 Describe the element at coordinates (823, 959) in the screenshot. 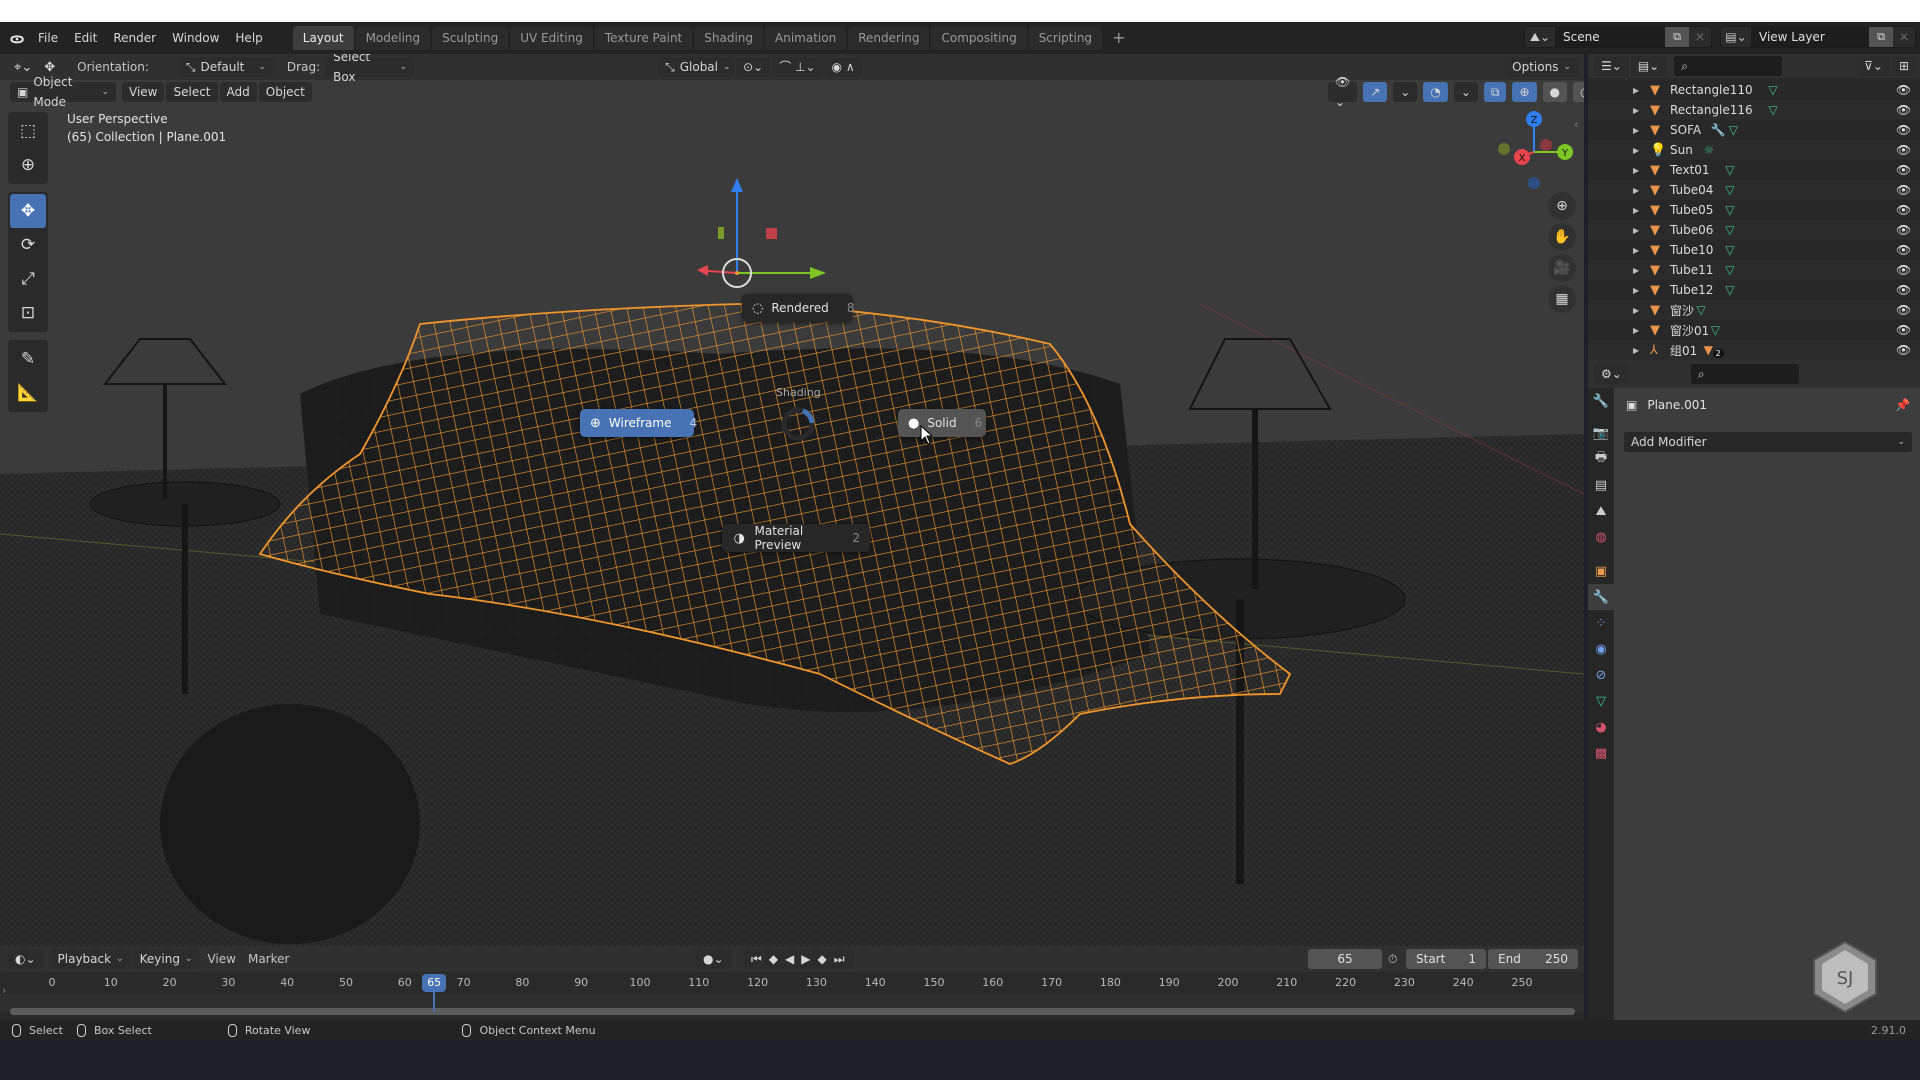

I see `next-keyframe-icon: ◆` at that location.